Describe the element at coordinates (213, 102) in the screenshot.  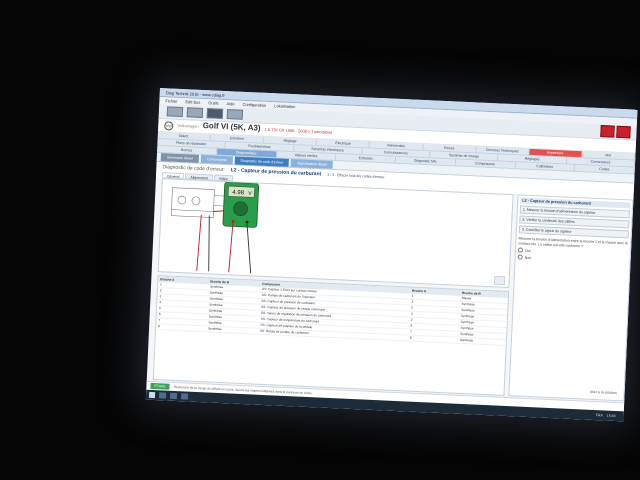
I see `menu-item-tools: Outils` at that location.